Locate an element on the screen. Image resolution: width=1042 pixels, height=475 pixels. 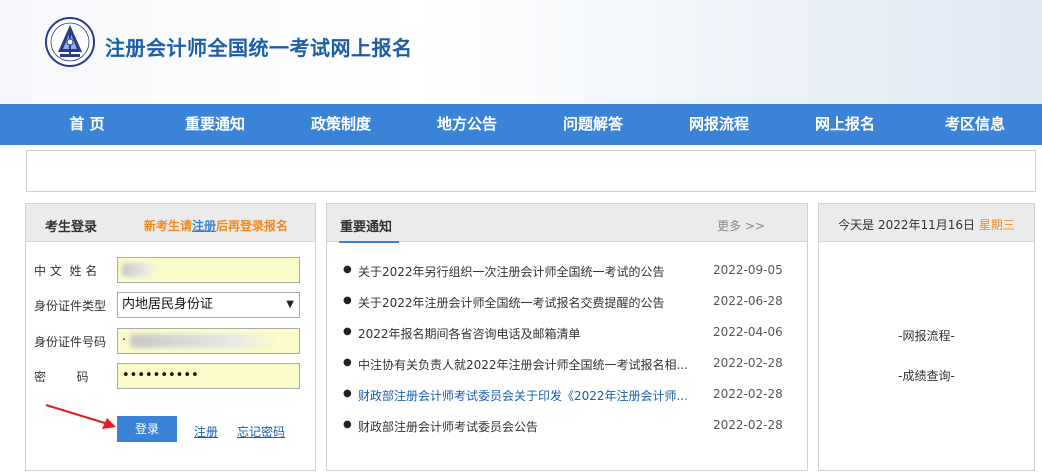
notice-date: 2022-09-05 is located at coordinates (748, 270).